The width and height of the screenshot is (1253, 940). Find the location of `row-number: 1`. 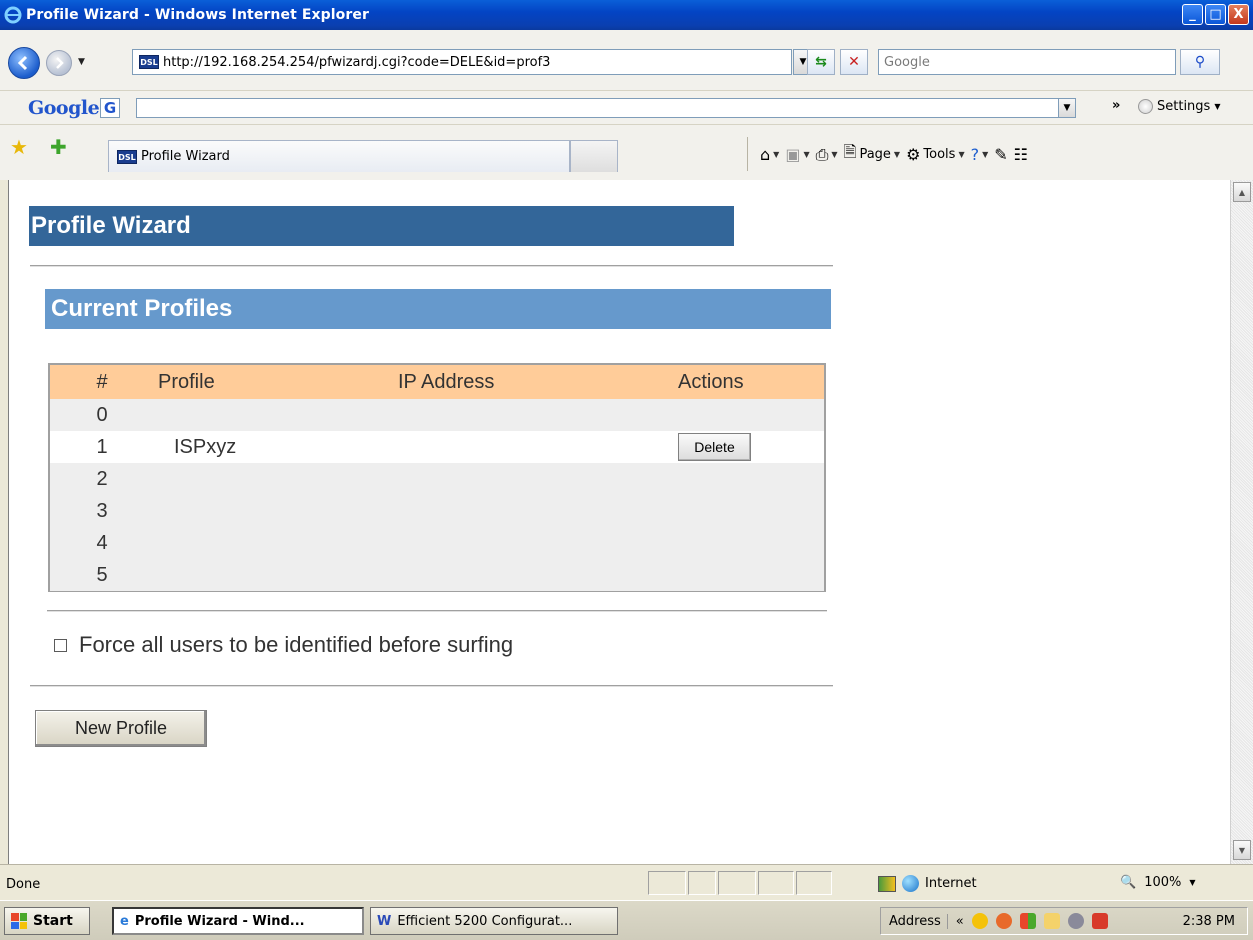

row-number: 1 is located at coordinates (102, 446).